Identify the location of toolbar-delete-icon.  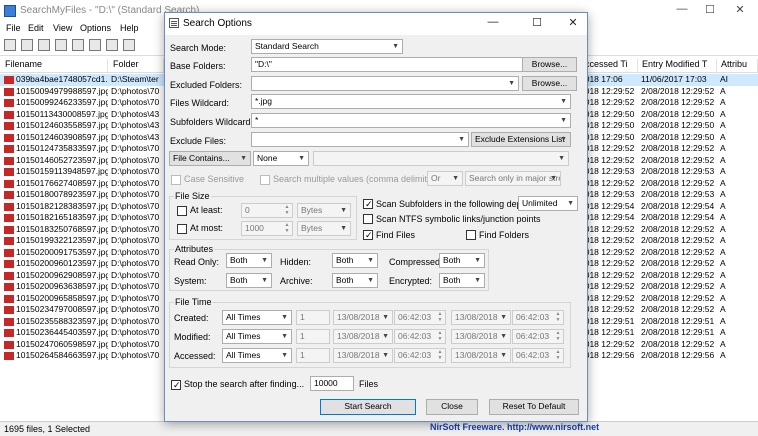
(78, 45).